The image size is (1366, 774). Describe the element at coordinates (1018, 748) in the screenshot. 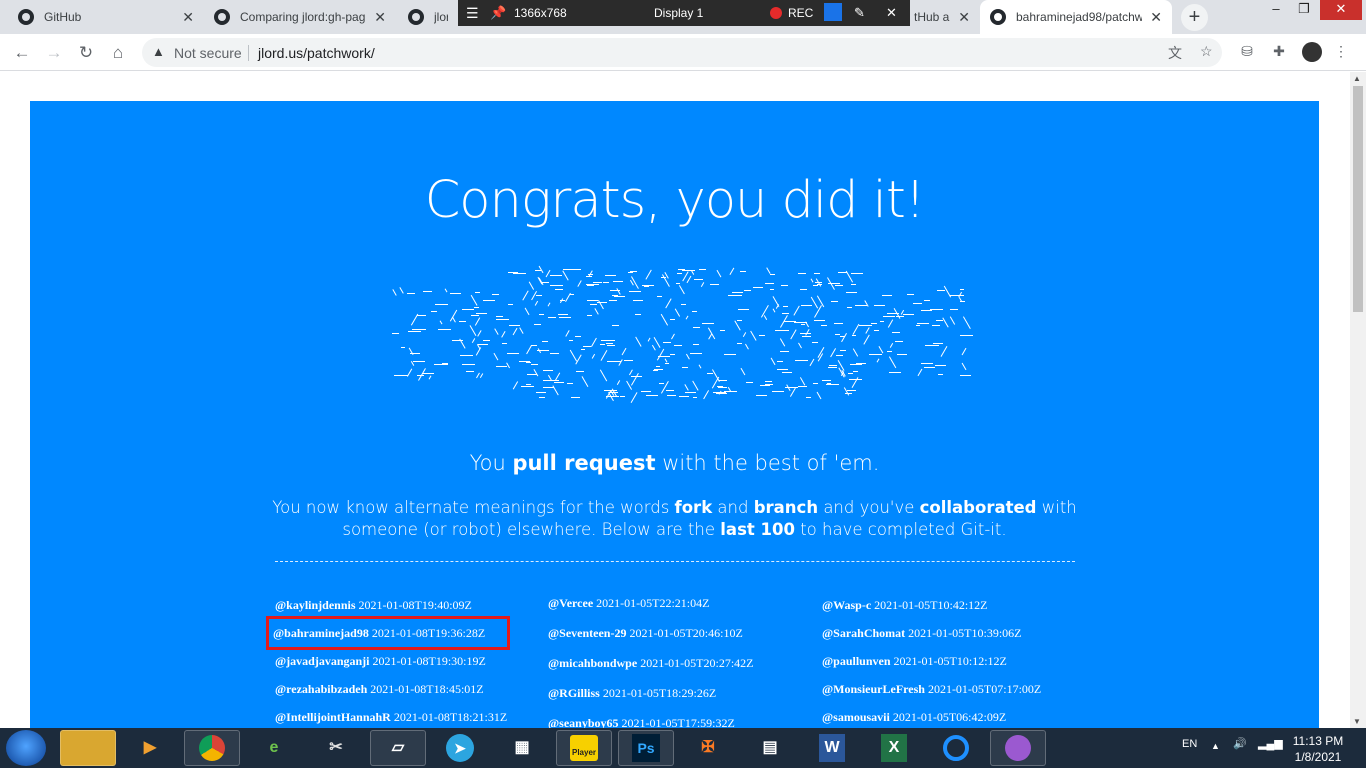

I see `github-desktop-icon` at that location.